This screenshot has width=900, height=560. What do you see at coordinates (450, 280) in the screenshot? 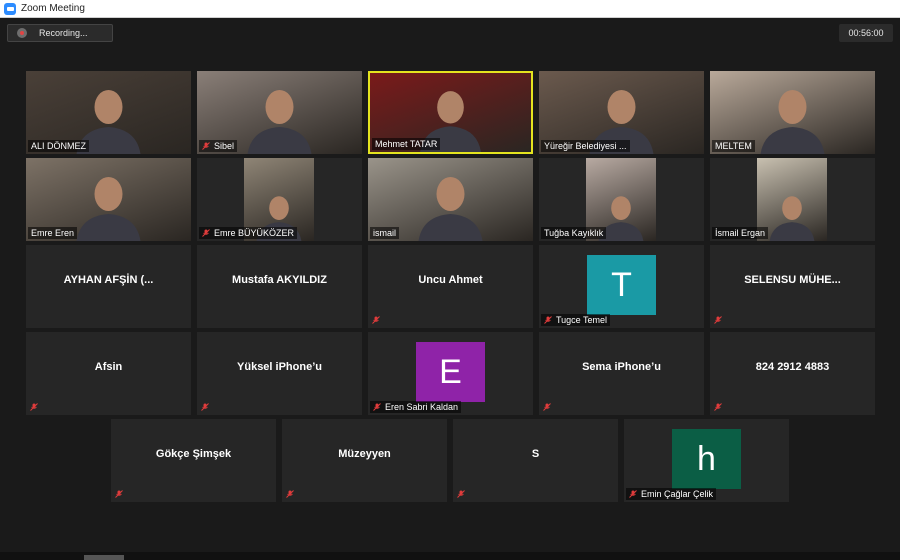
I see `participant-display-name: Uncu Ahmet` at bounding box center [450, 280].